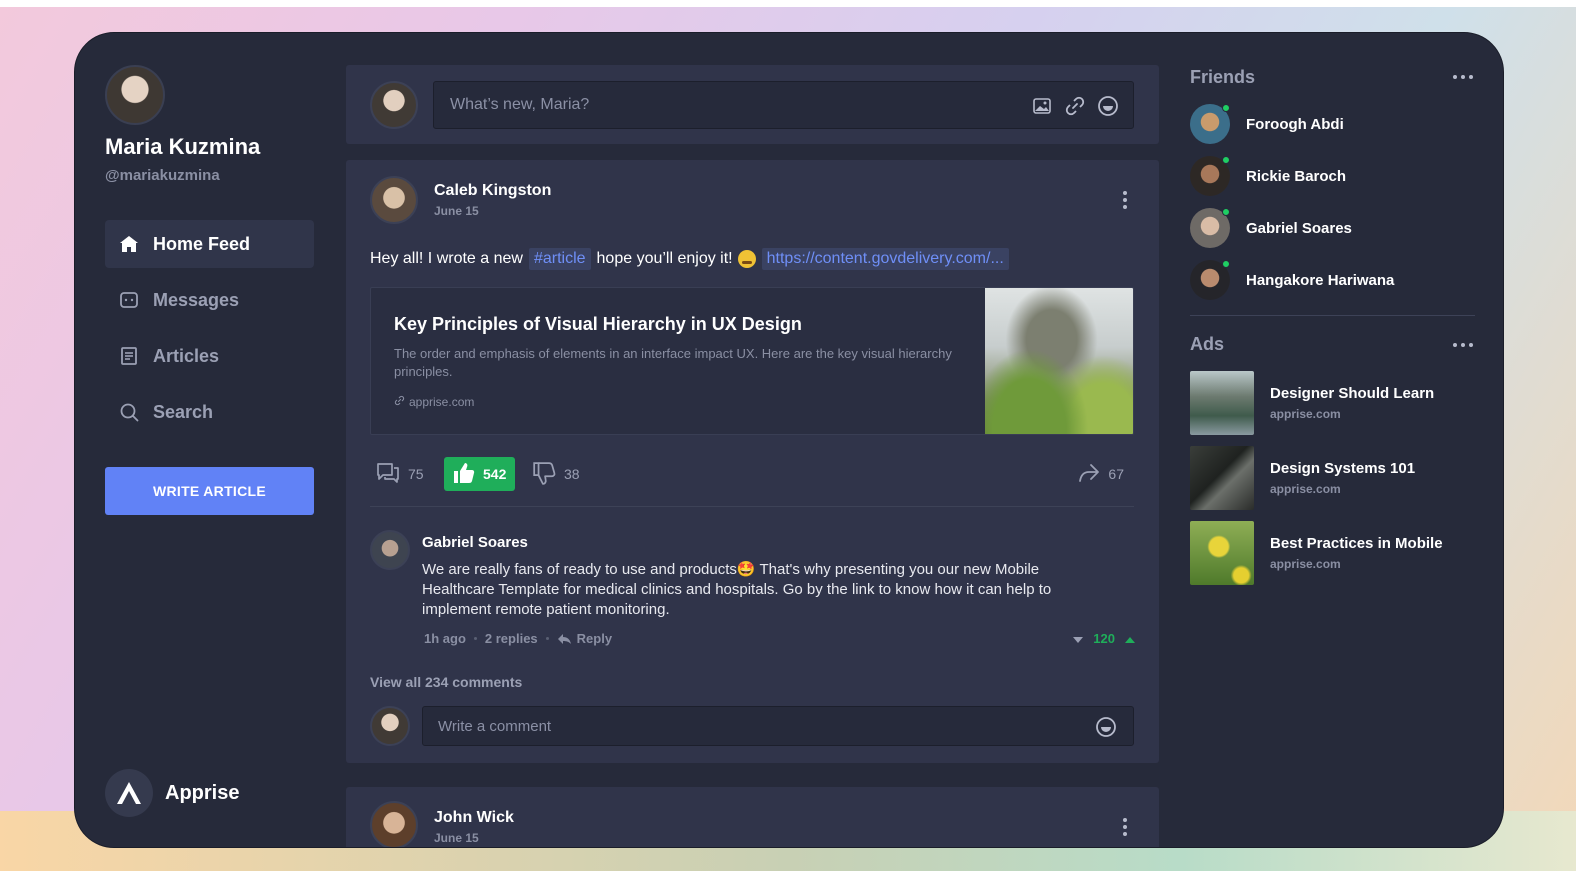 Image resolution: width=1576 pixels, height=871 pixels. What do you see at coordinates (511, 638) in the screenshot?
I see `comment-replies-link: 2 replies` at bounding box center [511, 638].